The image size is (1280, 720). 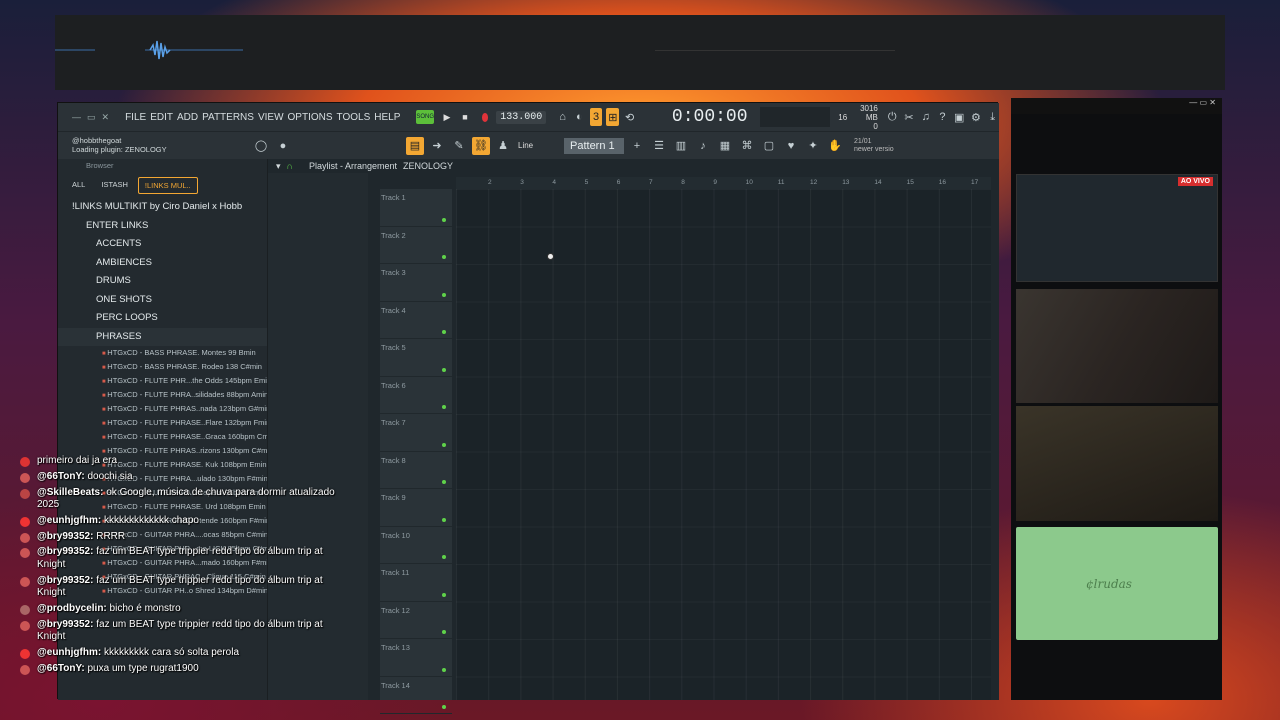 What do you see at coordinates (874, 146) in the screenshot?
I see `news-panel: 21/01 newer versio` at bounding box center [874, 146].